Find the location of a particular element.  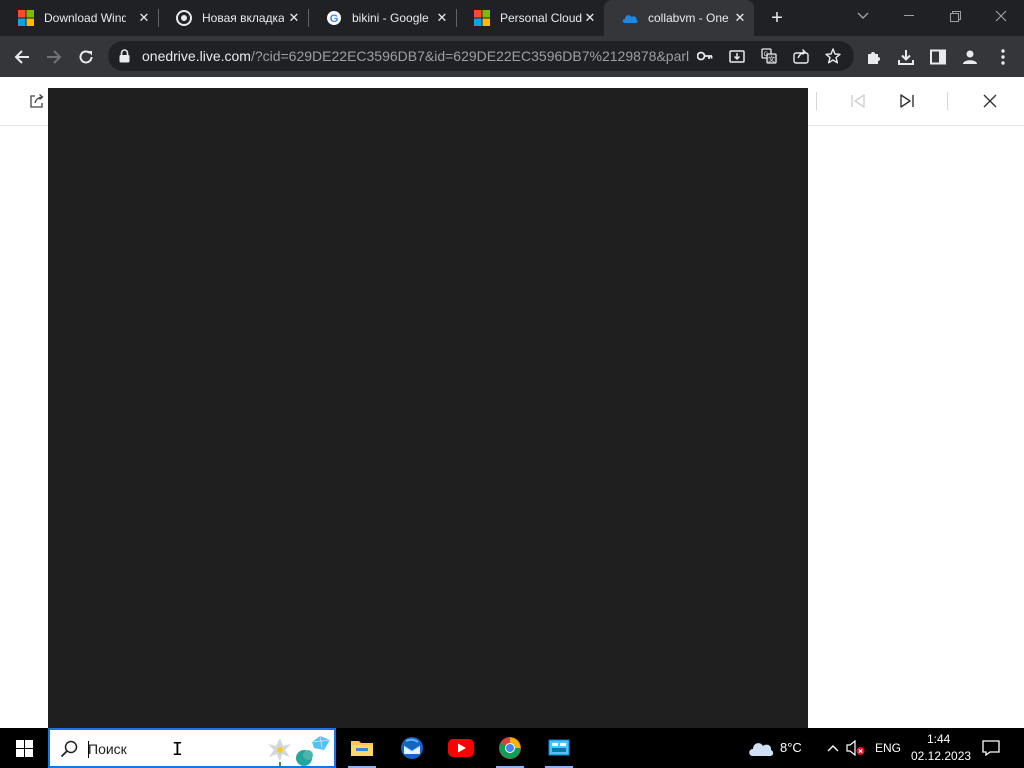

weather-cloud-icon is located at coordinates (761, 748).